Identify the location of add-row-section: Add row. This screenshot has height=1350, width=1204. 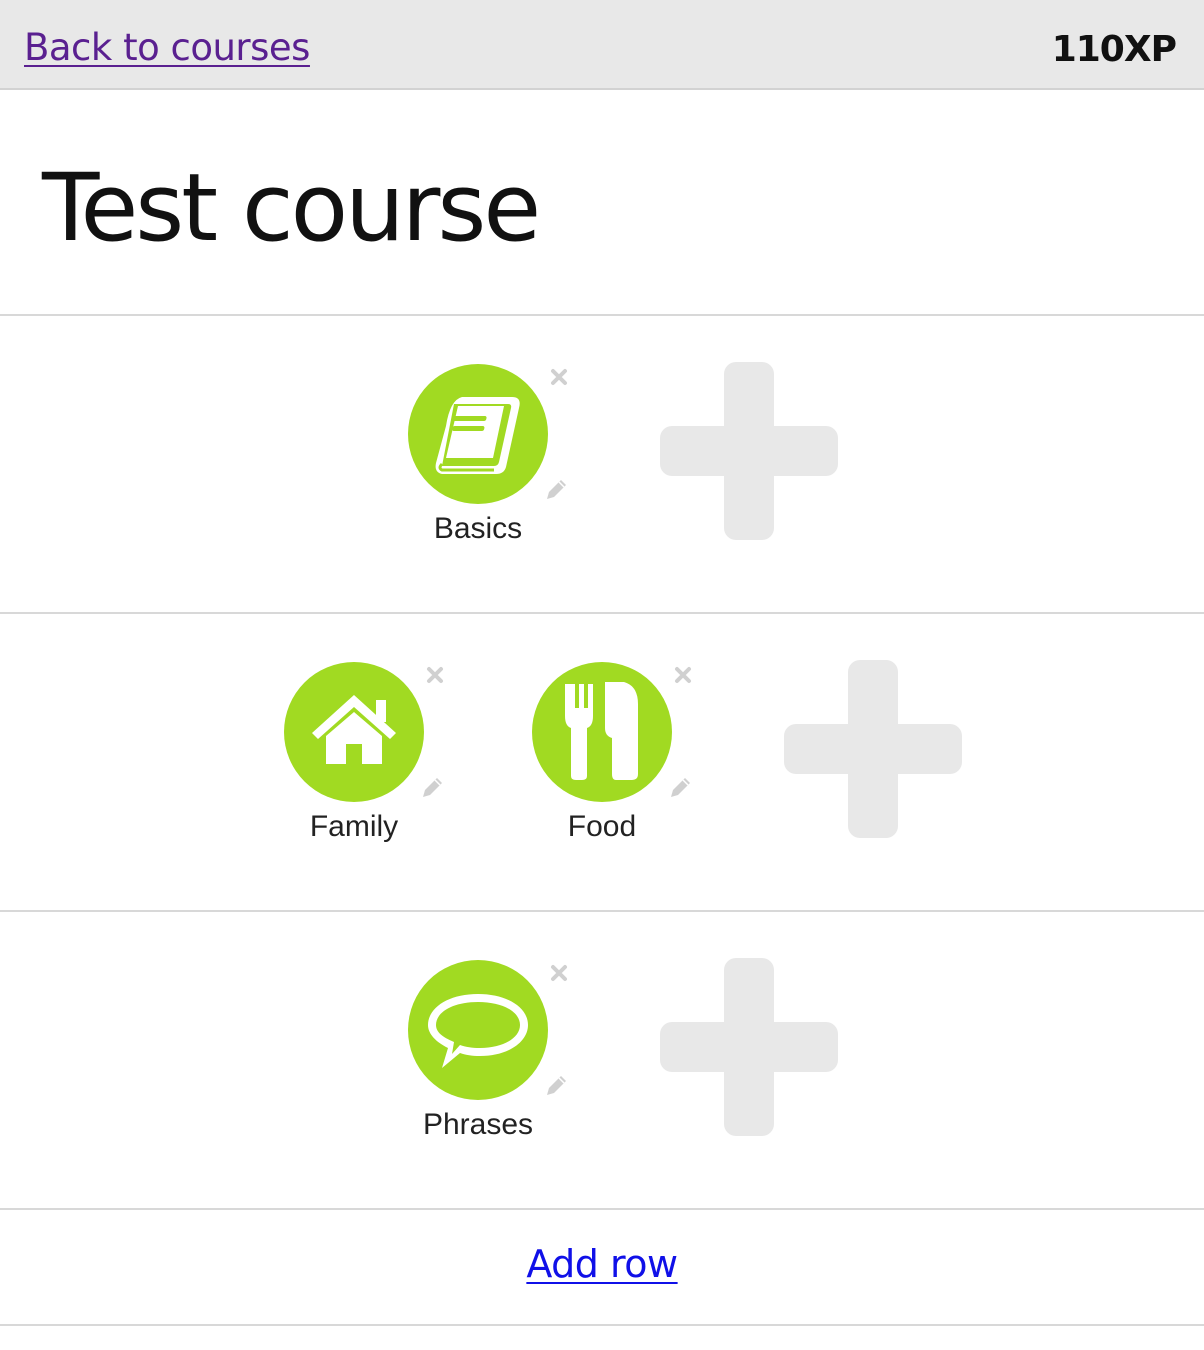
(602, 1268).